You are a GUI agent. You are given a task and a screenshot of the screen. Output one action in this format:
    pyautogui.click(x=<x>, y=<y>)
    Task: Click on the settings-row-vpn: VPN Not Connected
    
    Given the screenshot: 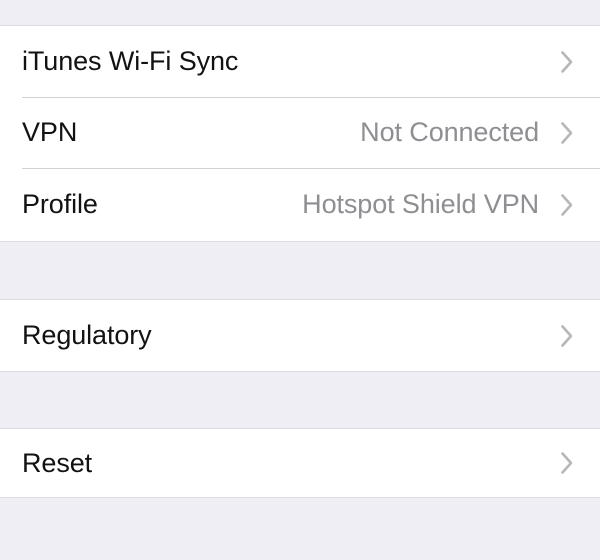 What is the action you would take?
    pyautogui.click(x=300, y=132)
    